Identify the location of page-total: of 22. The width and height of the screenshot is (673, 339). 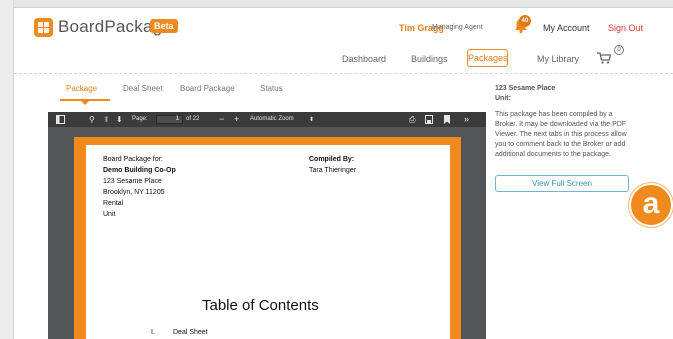
(193, 119).